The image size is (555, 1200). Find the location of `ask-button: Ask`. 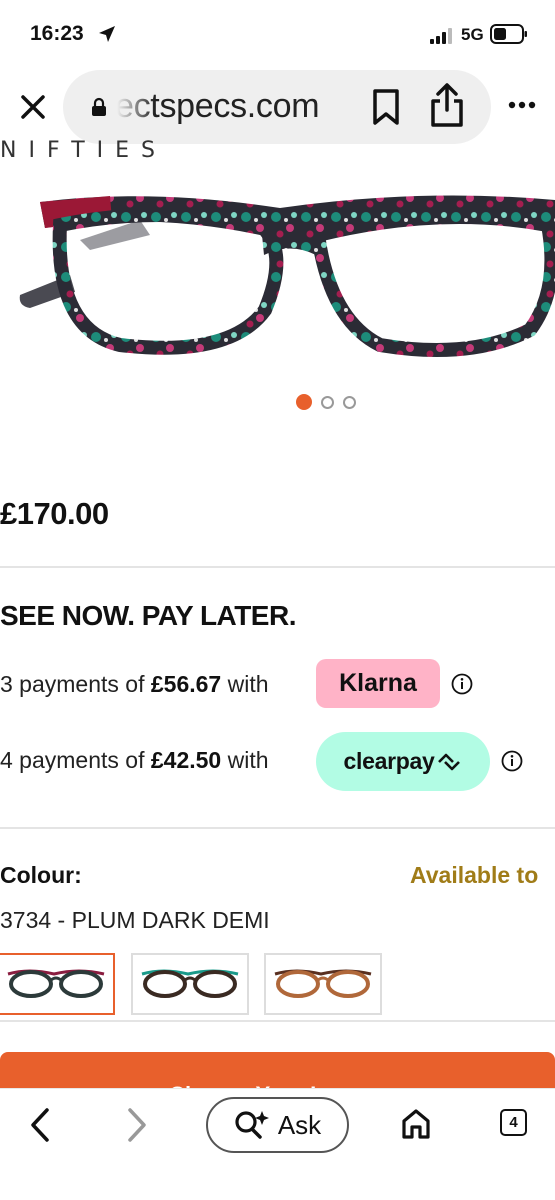

ask-button: Ask is located at coordinates (277, 1125).